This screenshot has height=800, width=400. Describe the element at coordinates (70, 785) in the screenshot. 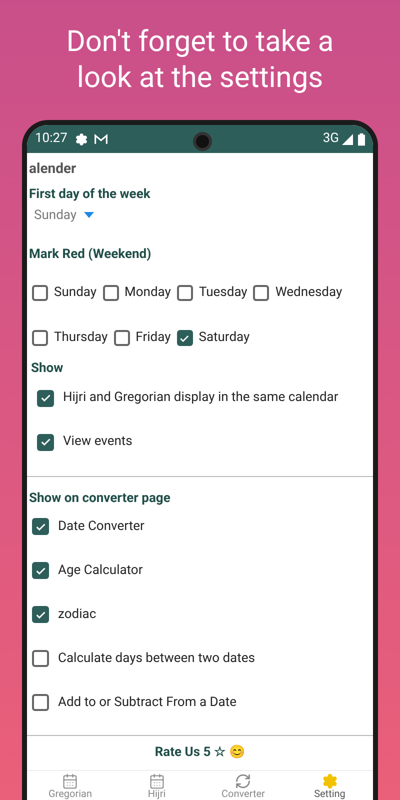

I see `nav-tab: Gregorian` at that location.